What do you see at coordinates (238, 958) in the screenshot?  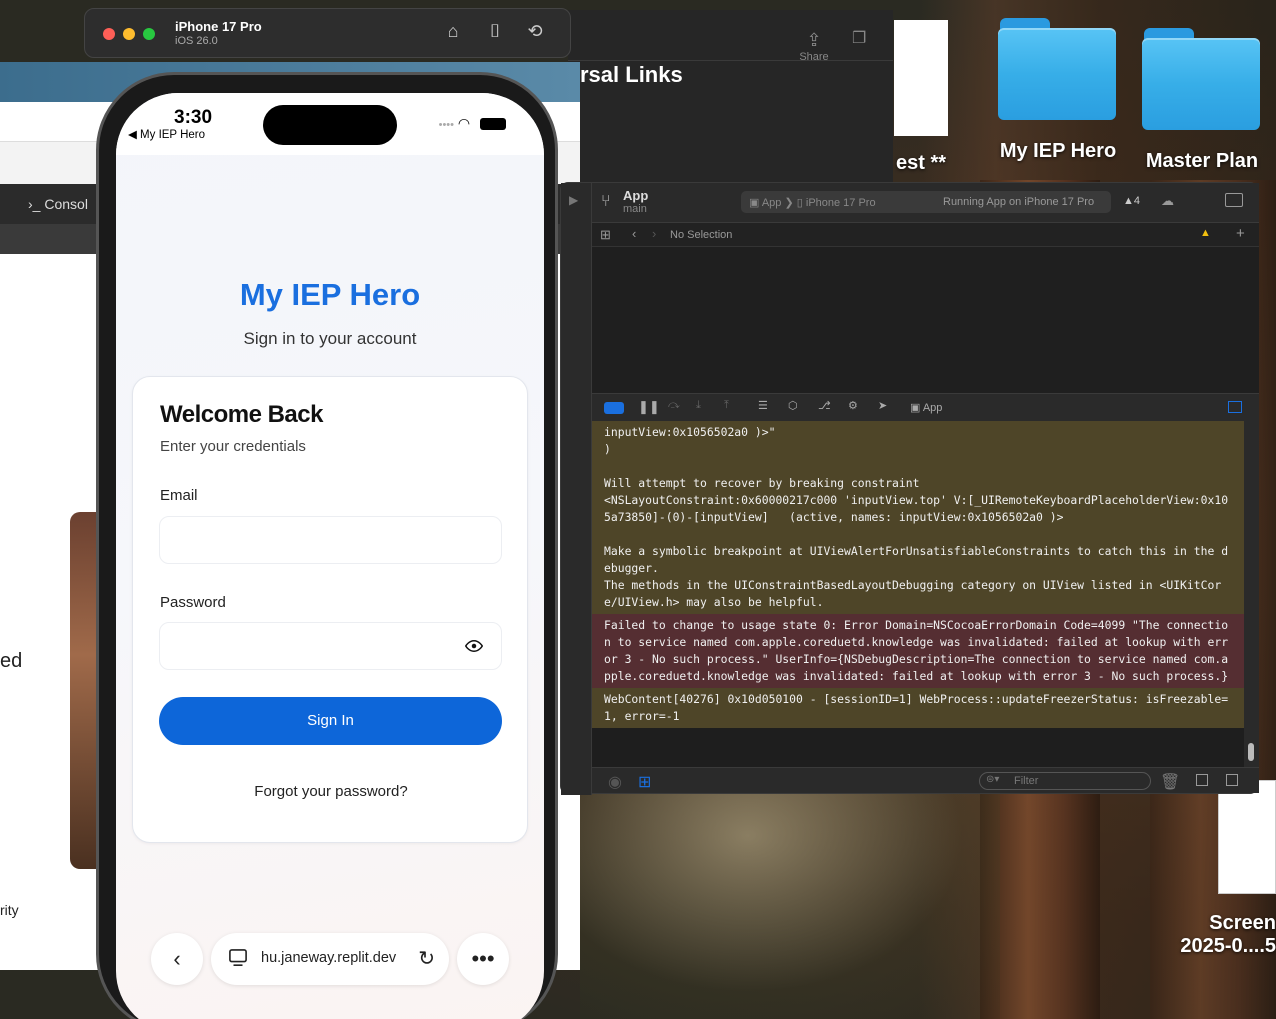 I see `page-menu-icon` at bounding box center [238, 958].